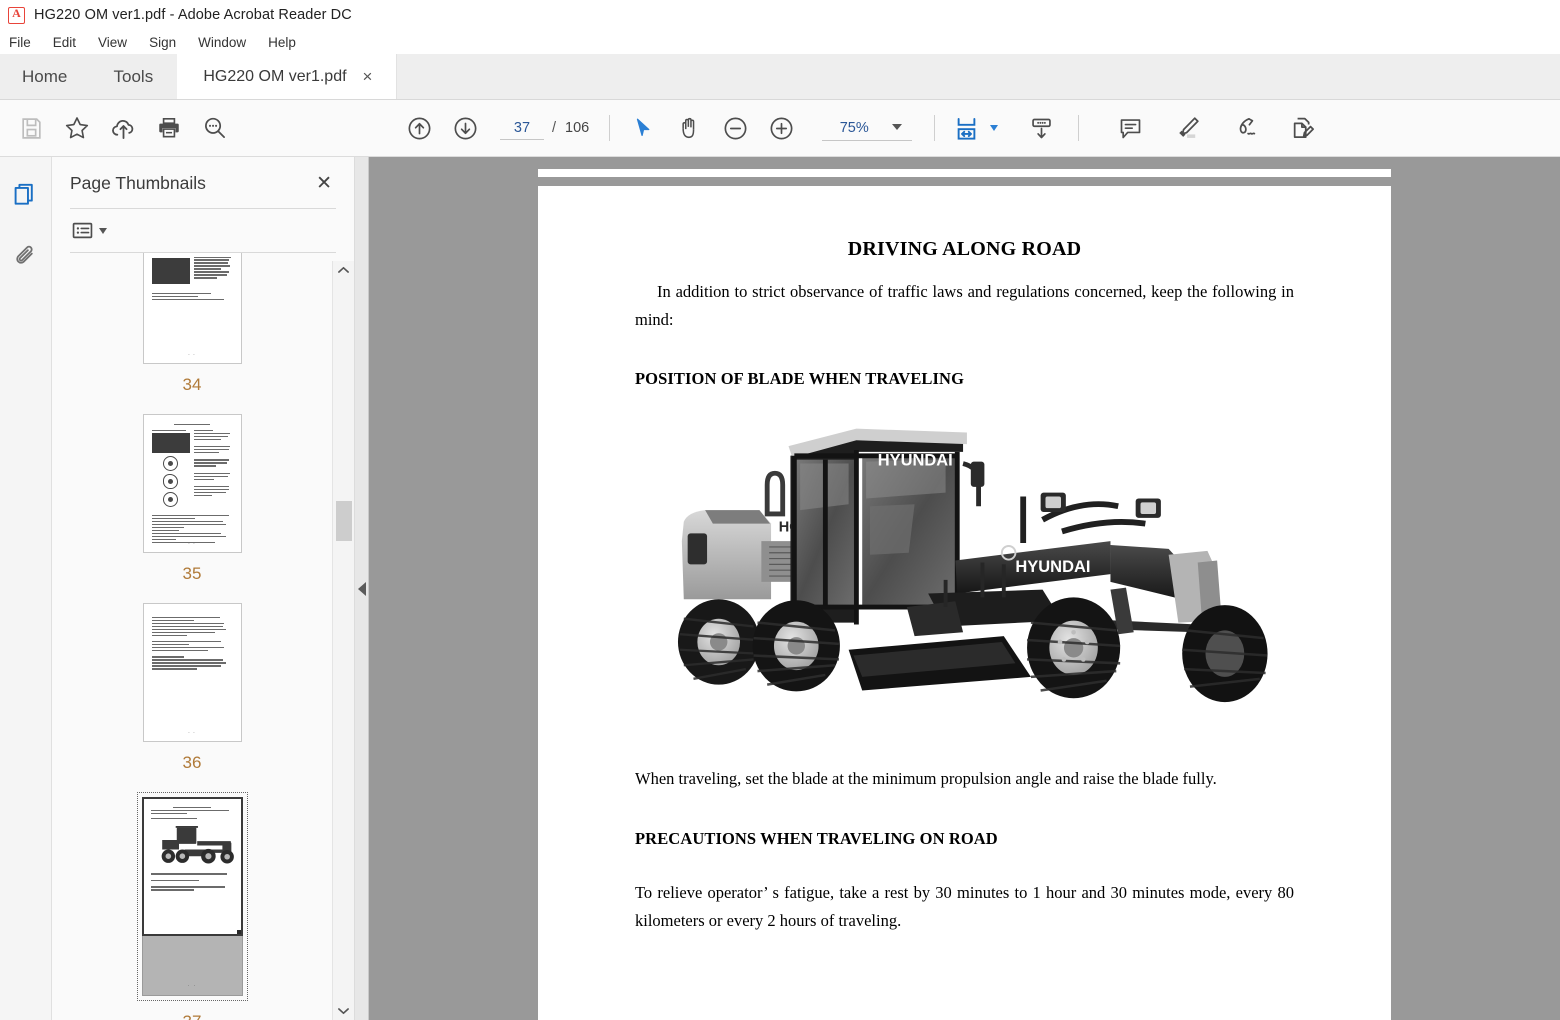  Describe the element at coordinates (203, 230) in the screenshot. I see `thumbnails-options-row` at that location.